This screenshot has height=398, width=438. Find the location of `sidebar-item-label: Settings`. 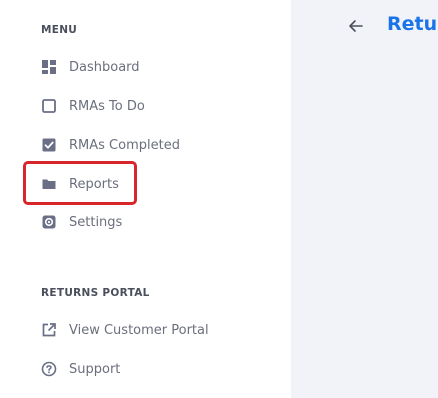

sidebar-item-label: Settings is located at coordinates (96, 222).